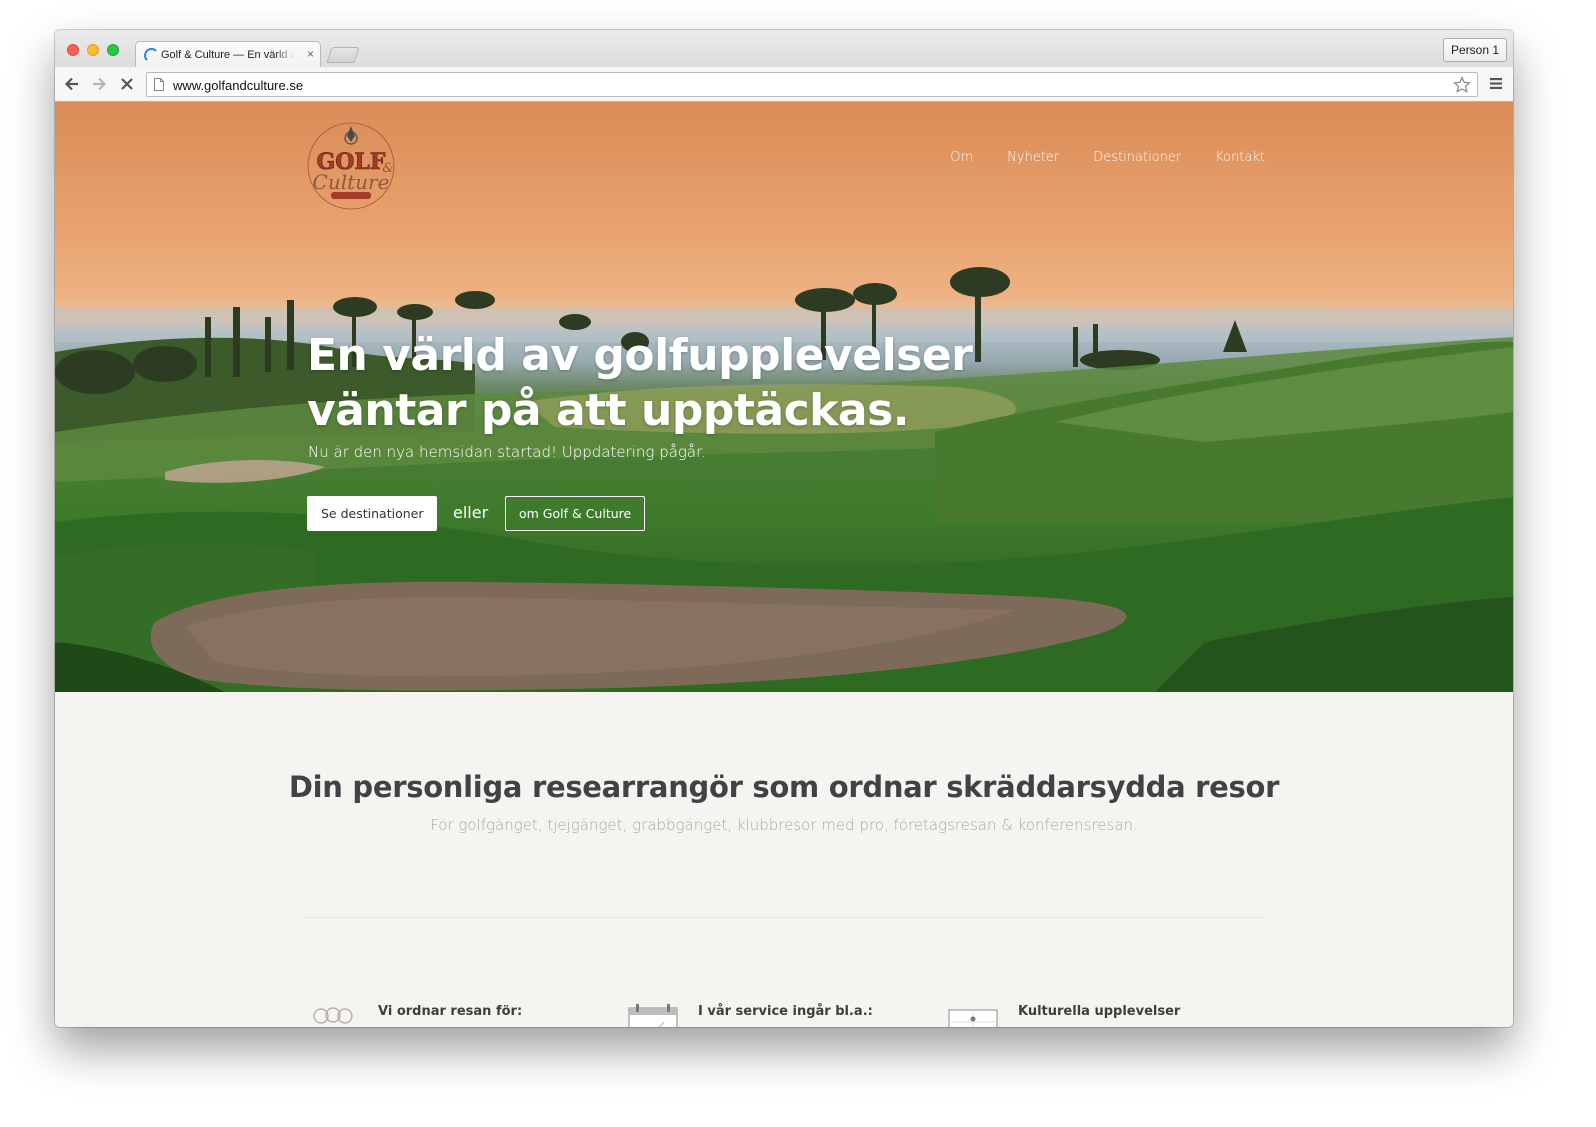 The height and width of the screenshot is (1127, 1596). What do you see at coordinates (127, 84) in the screenshot?
I see `stop-loading-icon` at bounding box center [127, 84].